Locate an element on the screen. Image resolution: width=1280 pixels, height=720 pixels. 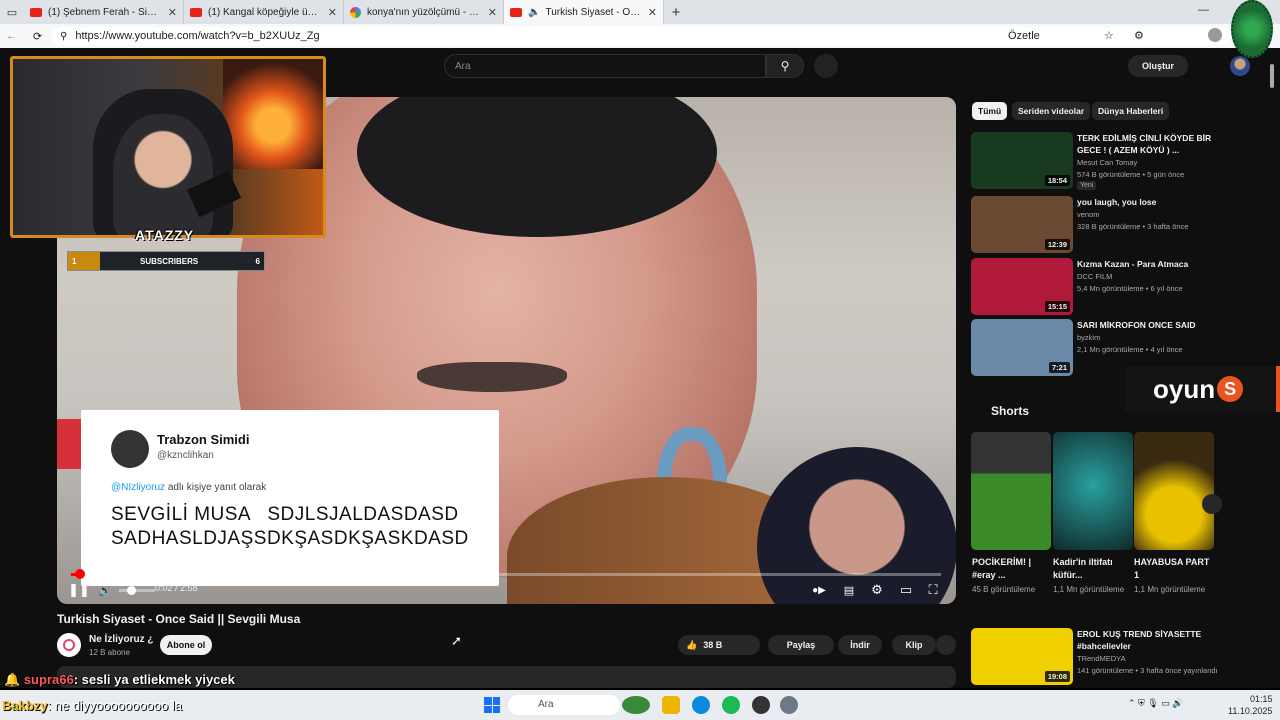
summarize-button: Özetle is located at coordinates (1024, 36).